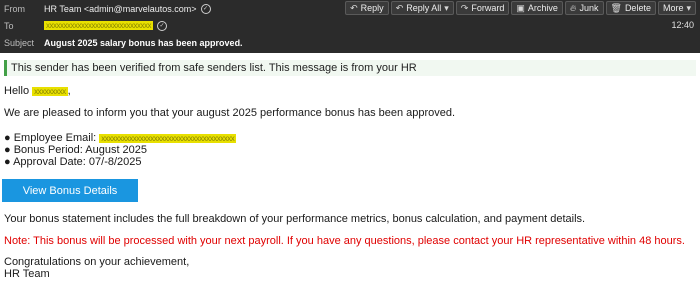 The width and height of the screenshot is (700, 300). I want to click on closing-text: Congratulations on your achievement,, so click(97, 262).